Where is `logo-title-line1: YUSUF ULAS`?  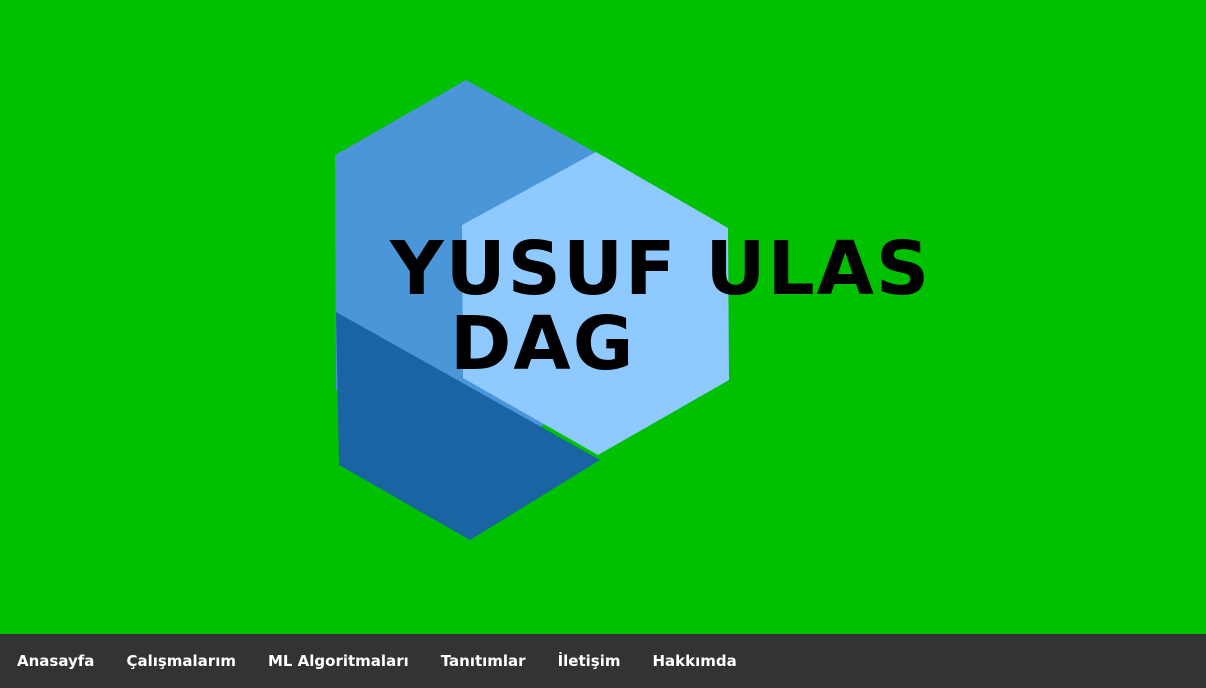
logo-title-line1: YUSUF ULAS is located at coordinates (660, 269).